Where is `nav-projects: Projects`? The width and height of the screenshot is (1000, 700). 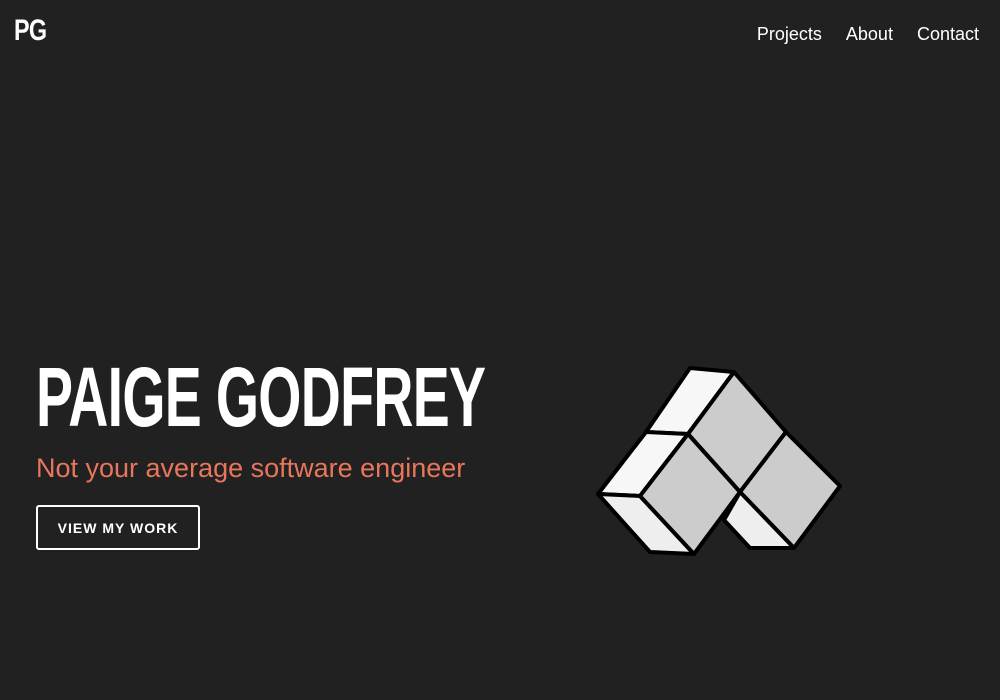
nav-projects: Projects is located at coordinates (789, 34).